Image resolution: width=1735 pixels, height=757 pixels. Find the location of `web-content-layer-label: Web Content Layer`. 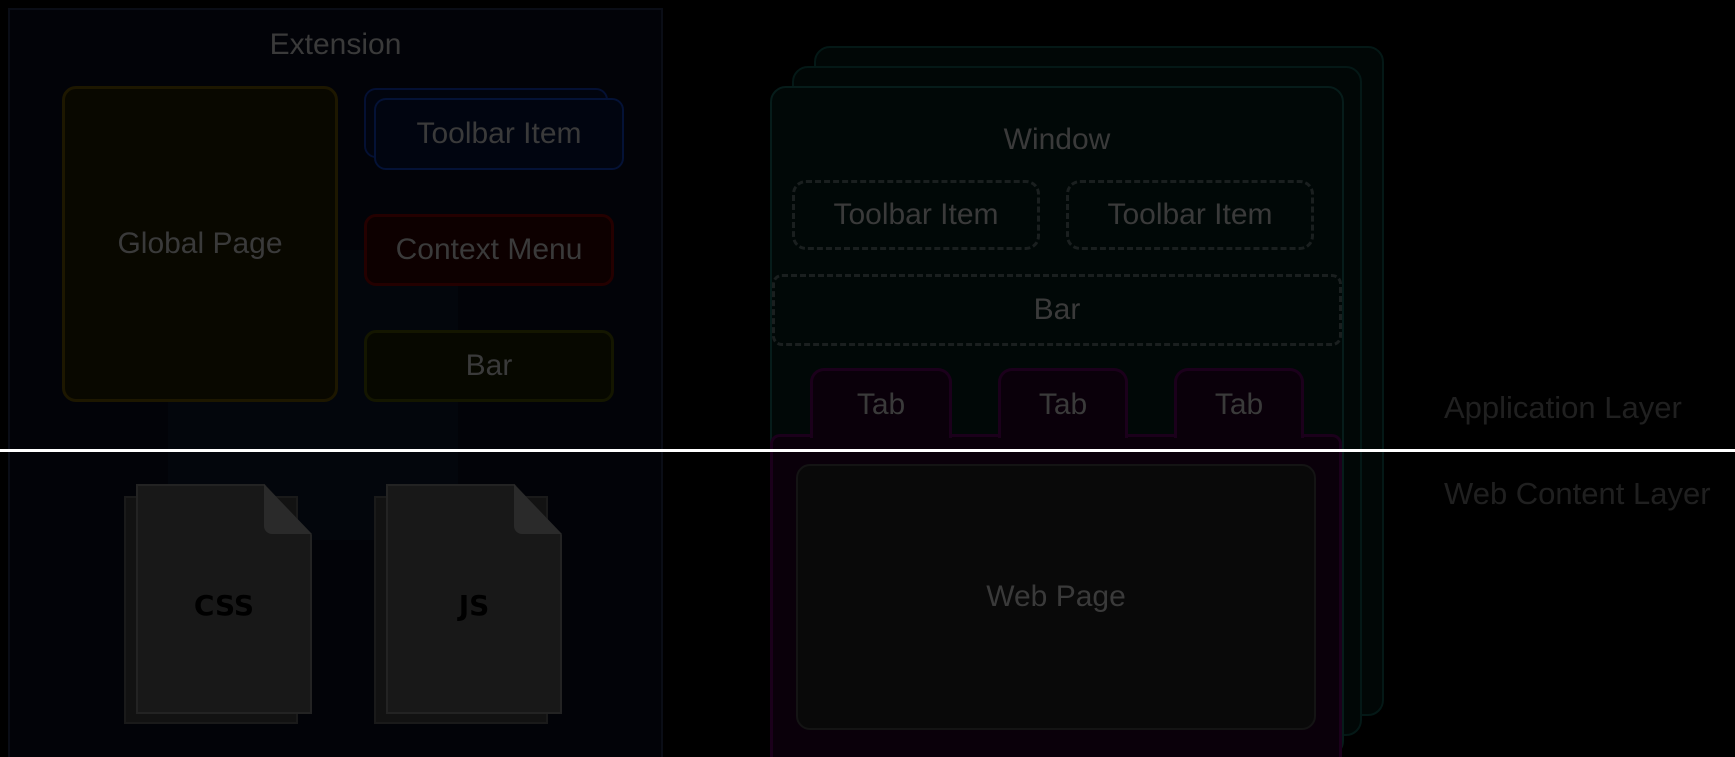

web-content-layer-label: Web Content Layer is located at coordinates (1577, 493).